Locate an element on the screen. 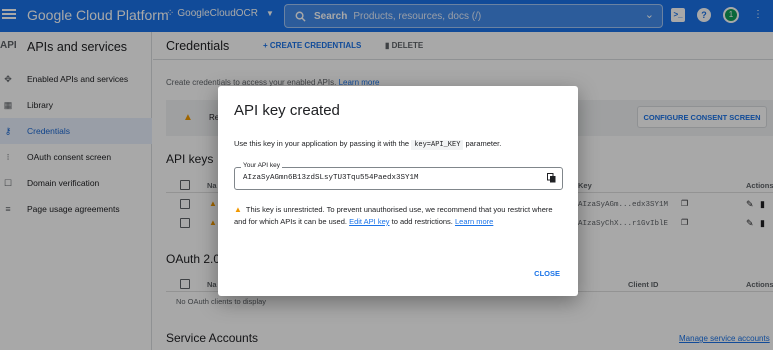 Image resolution: width=773 pixels, height=350 pixels. close-button: CLOSE is located at coordinates (547, 273).